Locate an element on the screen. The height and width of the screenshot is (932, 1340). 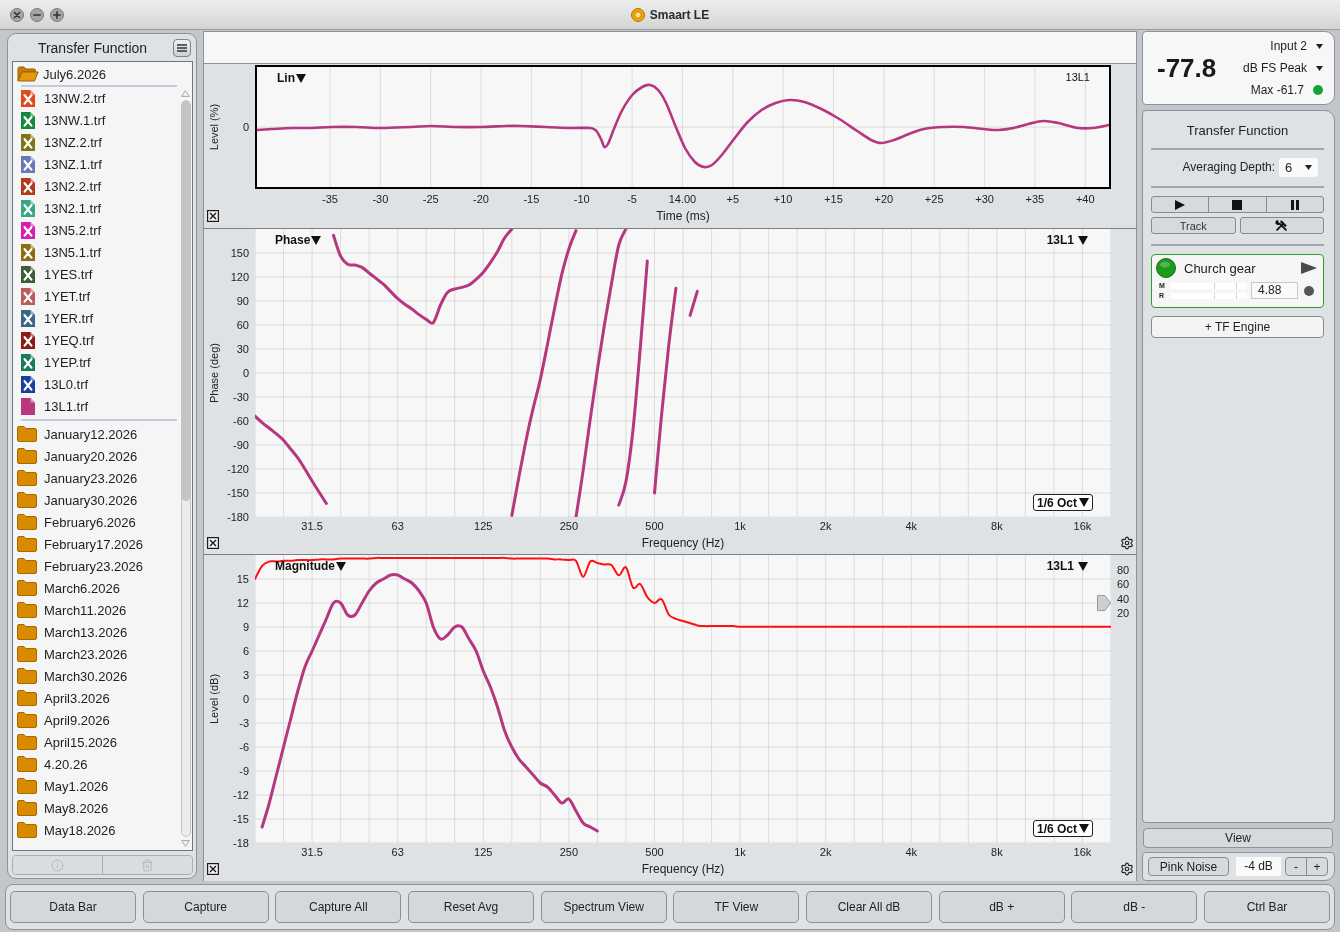
axis-tick-label: 20 is located at coordinates (1123, 613).